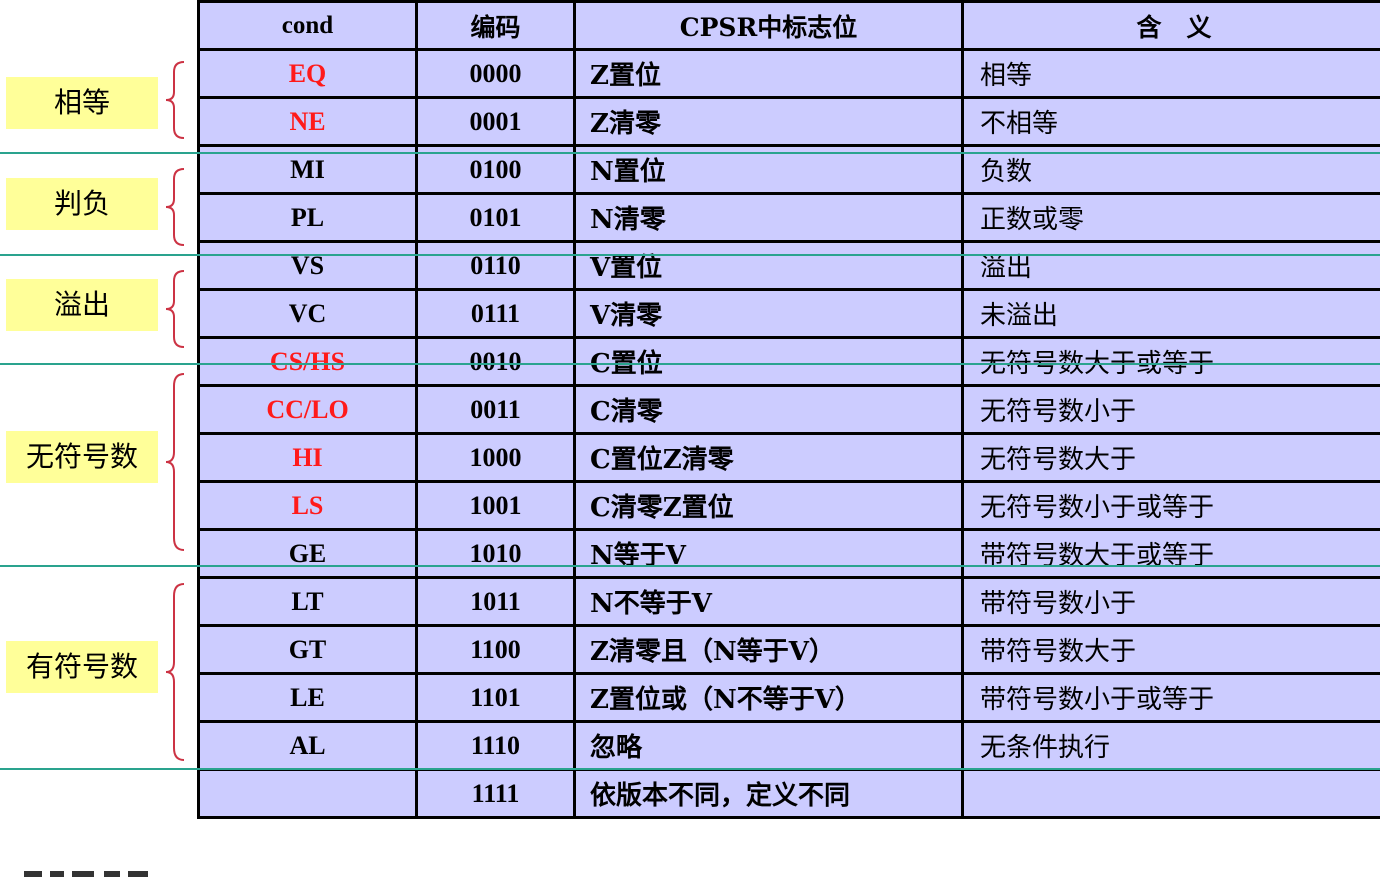 This screenshot has height=877, width=1380. I want to click on table-row: PL 0101 N清零 正数或零, so click(788, 217).